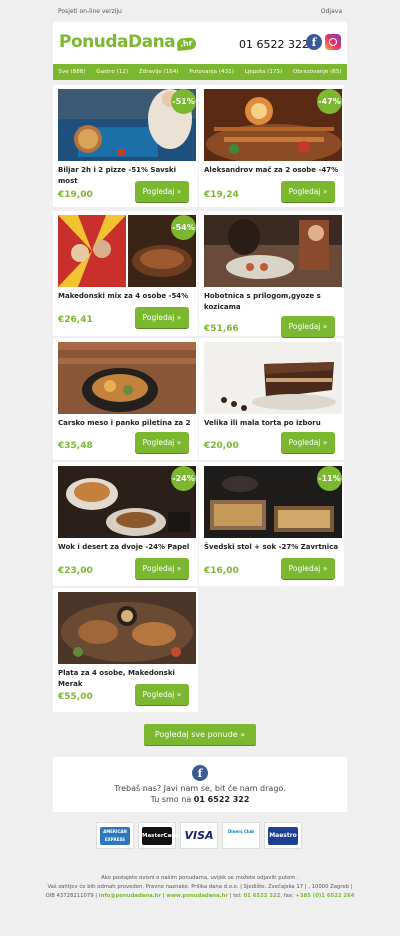  I want to click on footer-fax-label: , fax:, so click(287, 896).